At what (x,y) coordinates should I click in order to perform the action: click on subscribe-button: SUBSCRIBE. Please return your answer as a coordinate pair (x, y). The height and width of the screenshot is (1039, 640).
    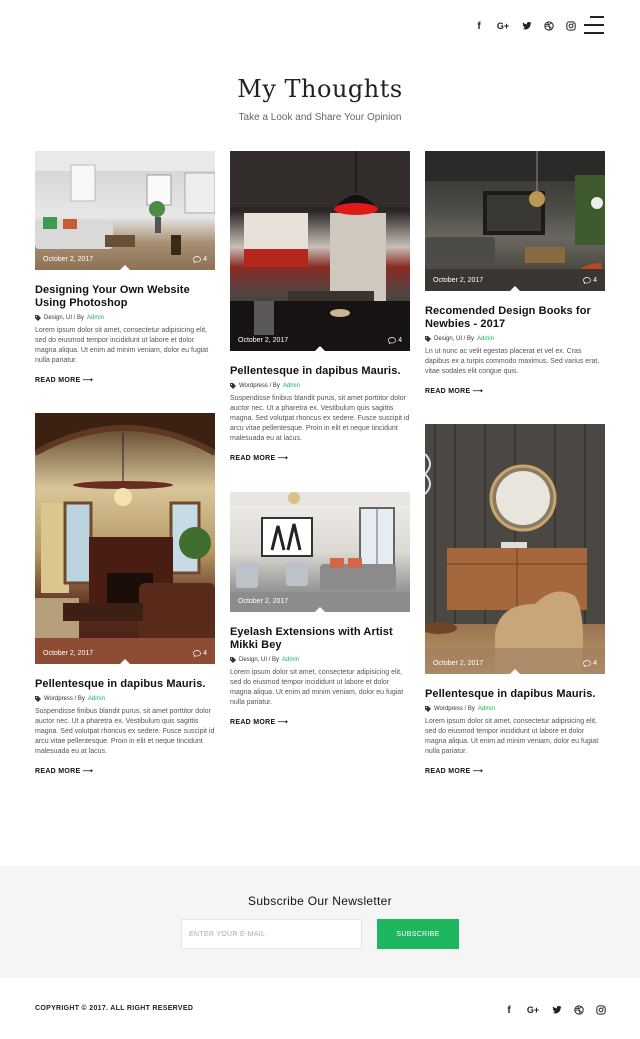
    Looking at the image, I should click on (418, 934).